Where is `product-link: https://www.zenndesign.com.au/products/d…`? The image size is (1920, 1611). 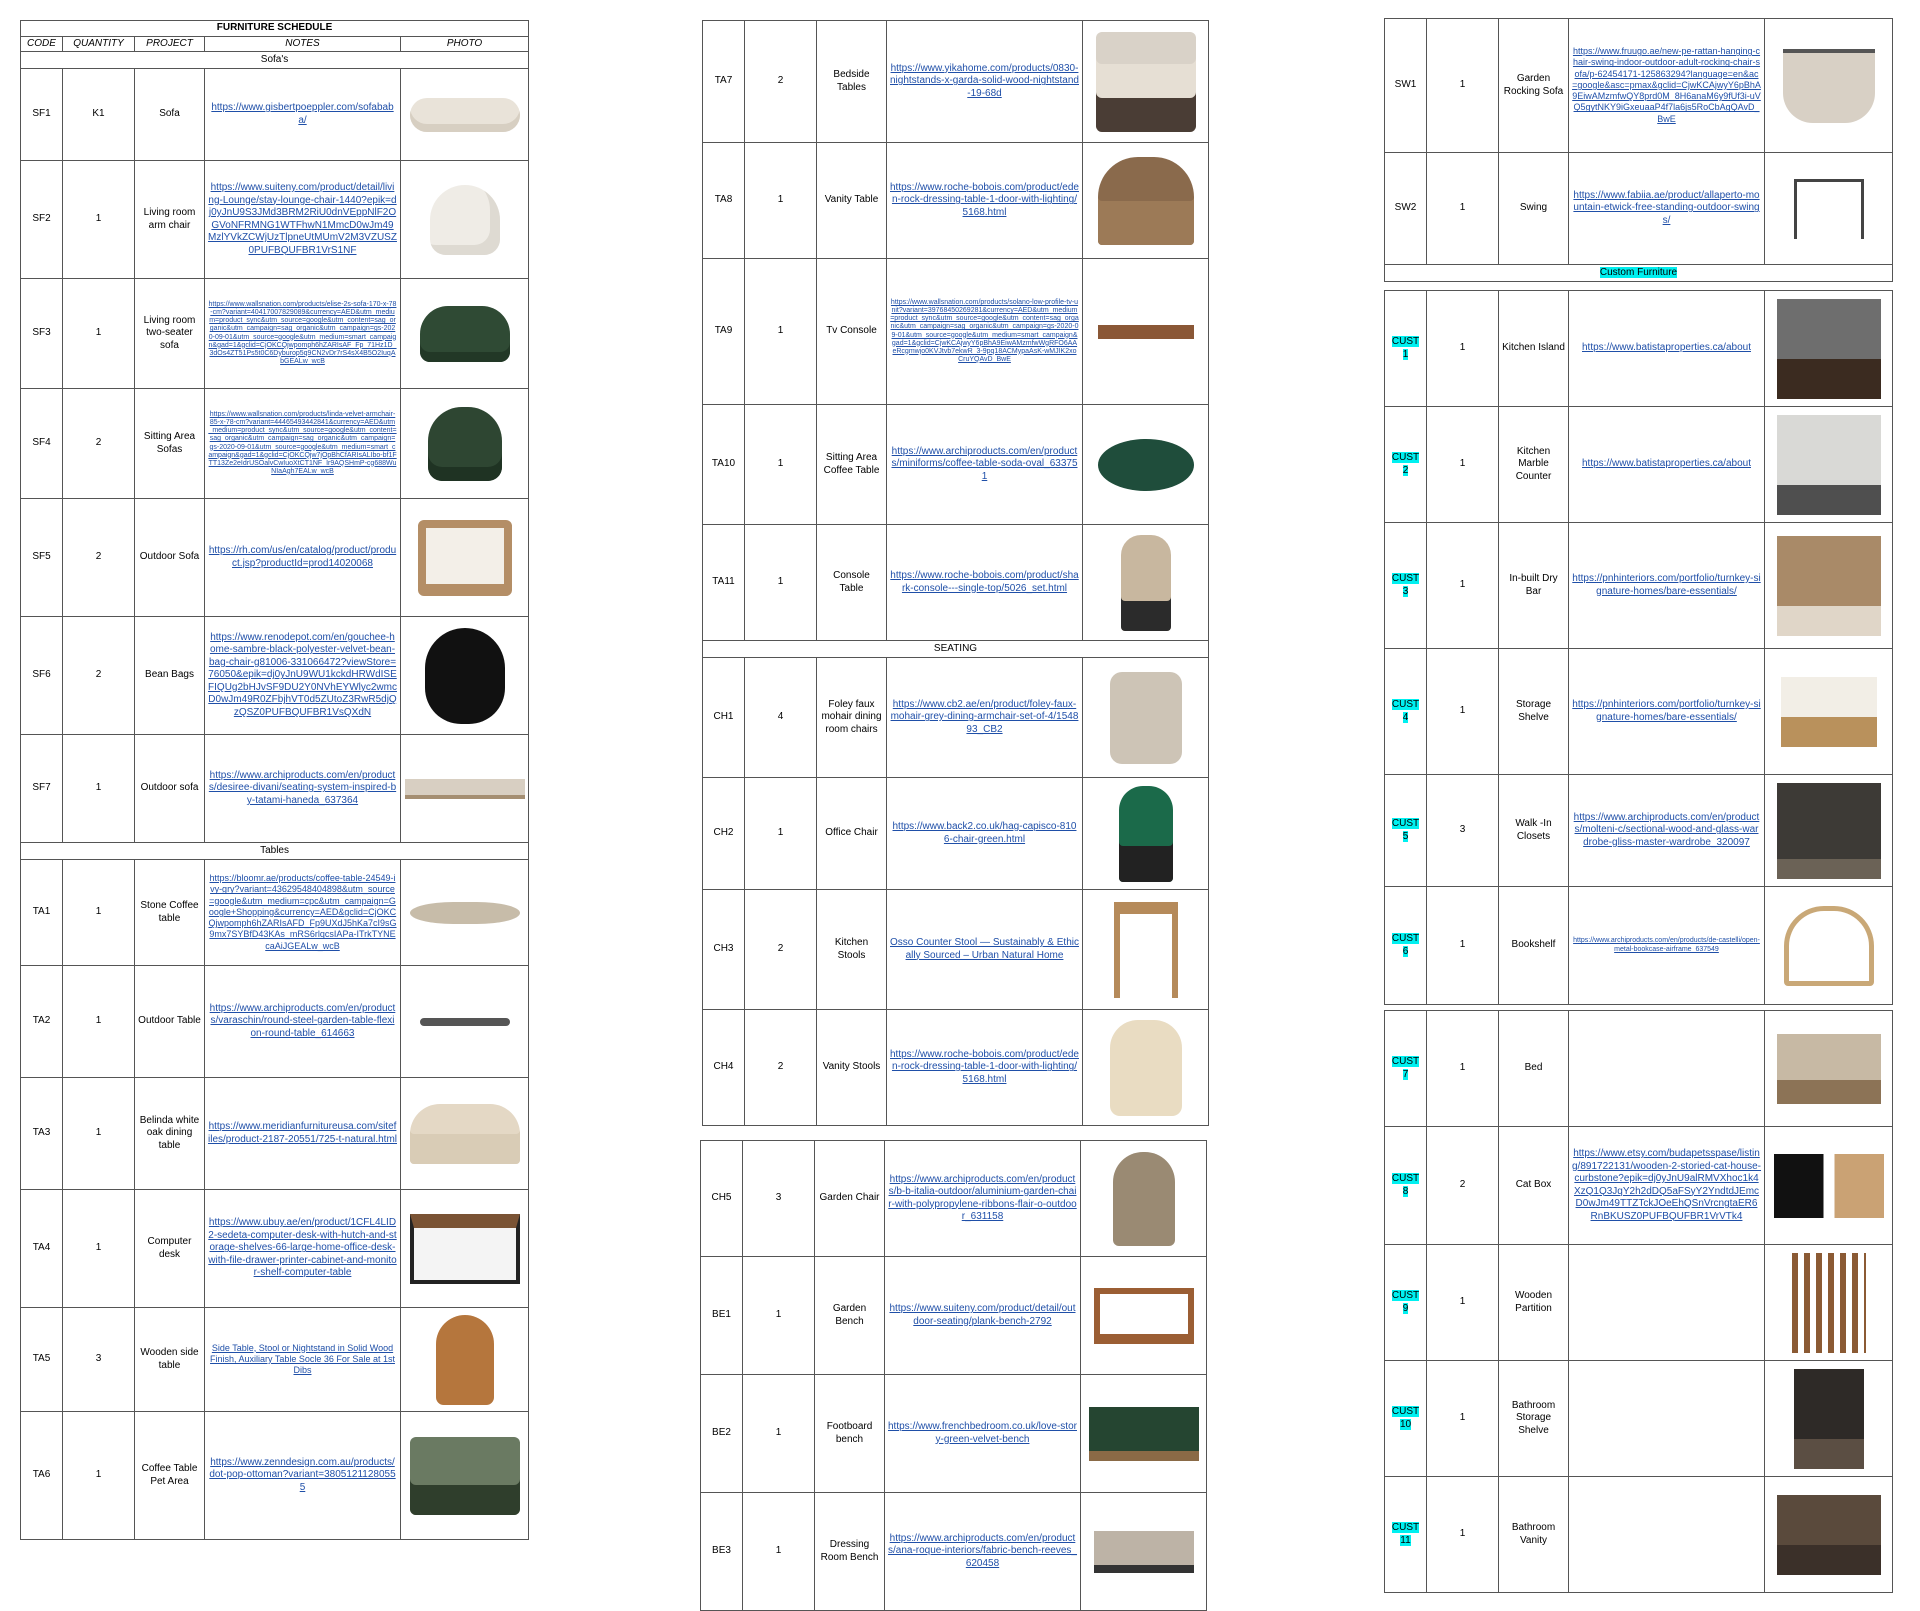
product-link: https://www.zenndesign.com.au/products/d… is located at coordinates (302, 1476).